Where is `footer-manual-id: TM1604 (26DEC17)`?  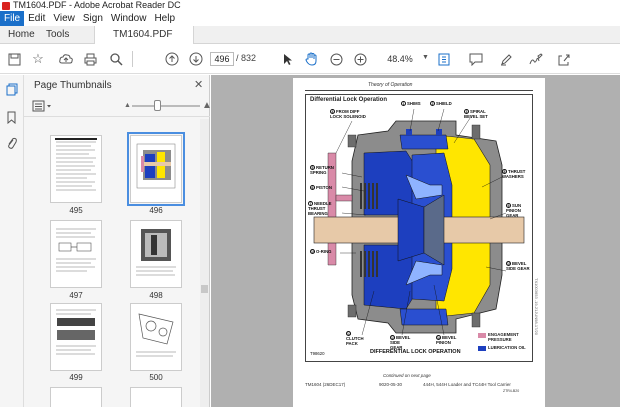
footer-manual-id: TM1604 (26DEC17) is located at coordinates (325, 384).